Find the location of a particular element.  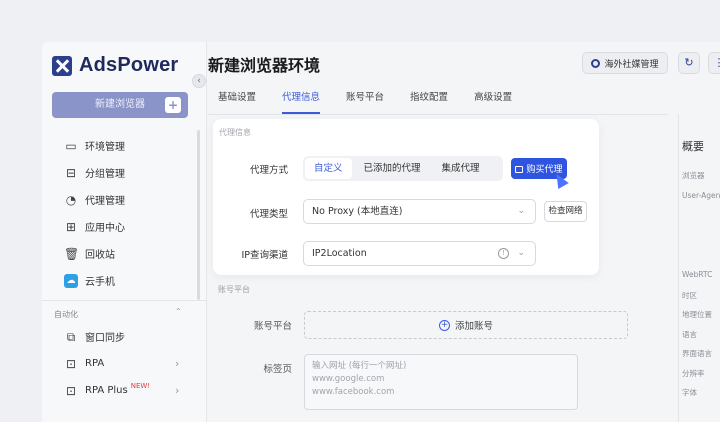

sync-icon: ⧉ is located at coordinates (71, 336).